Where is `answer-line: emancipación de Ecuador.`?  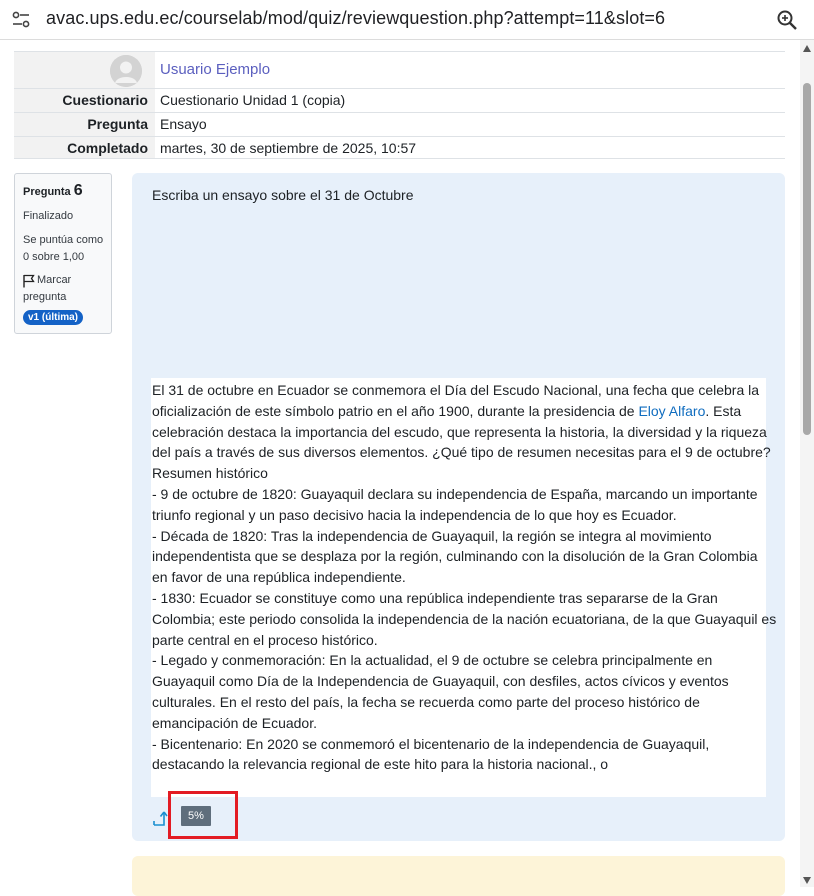
answer-line: emancipación de Ecuador. is located at coordinates (234, 722).